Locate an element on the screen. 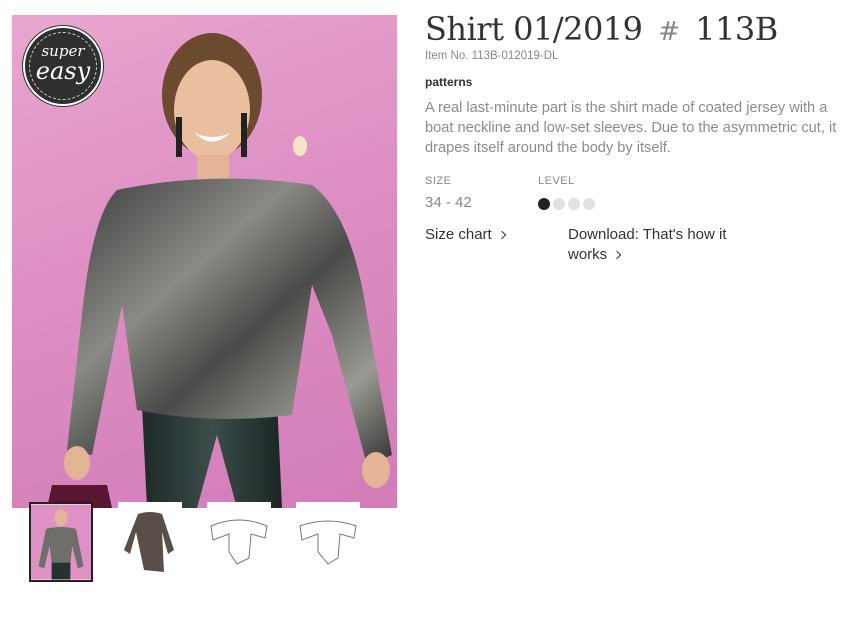 This screenshot has height=618, width=855. title-hash: # is located at coordinates (669, 32).